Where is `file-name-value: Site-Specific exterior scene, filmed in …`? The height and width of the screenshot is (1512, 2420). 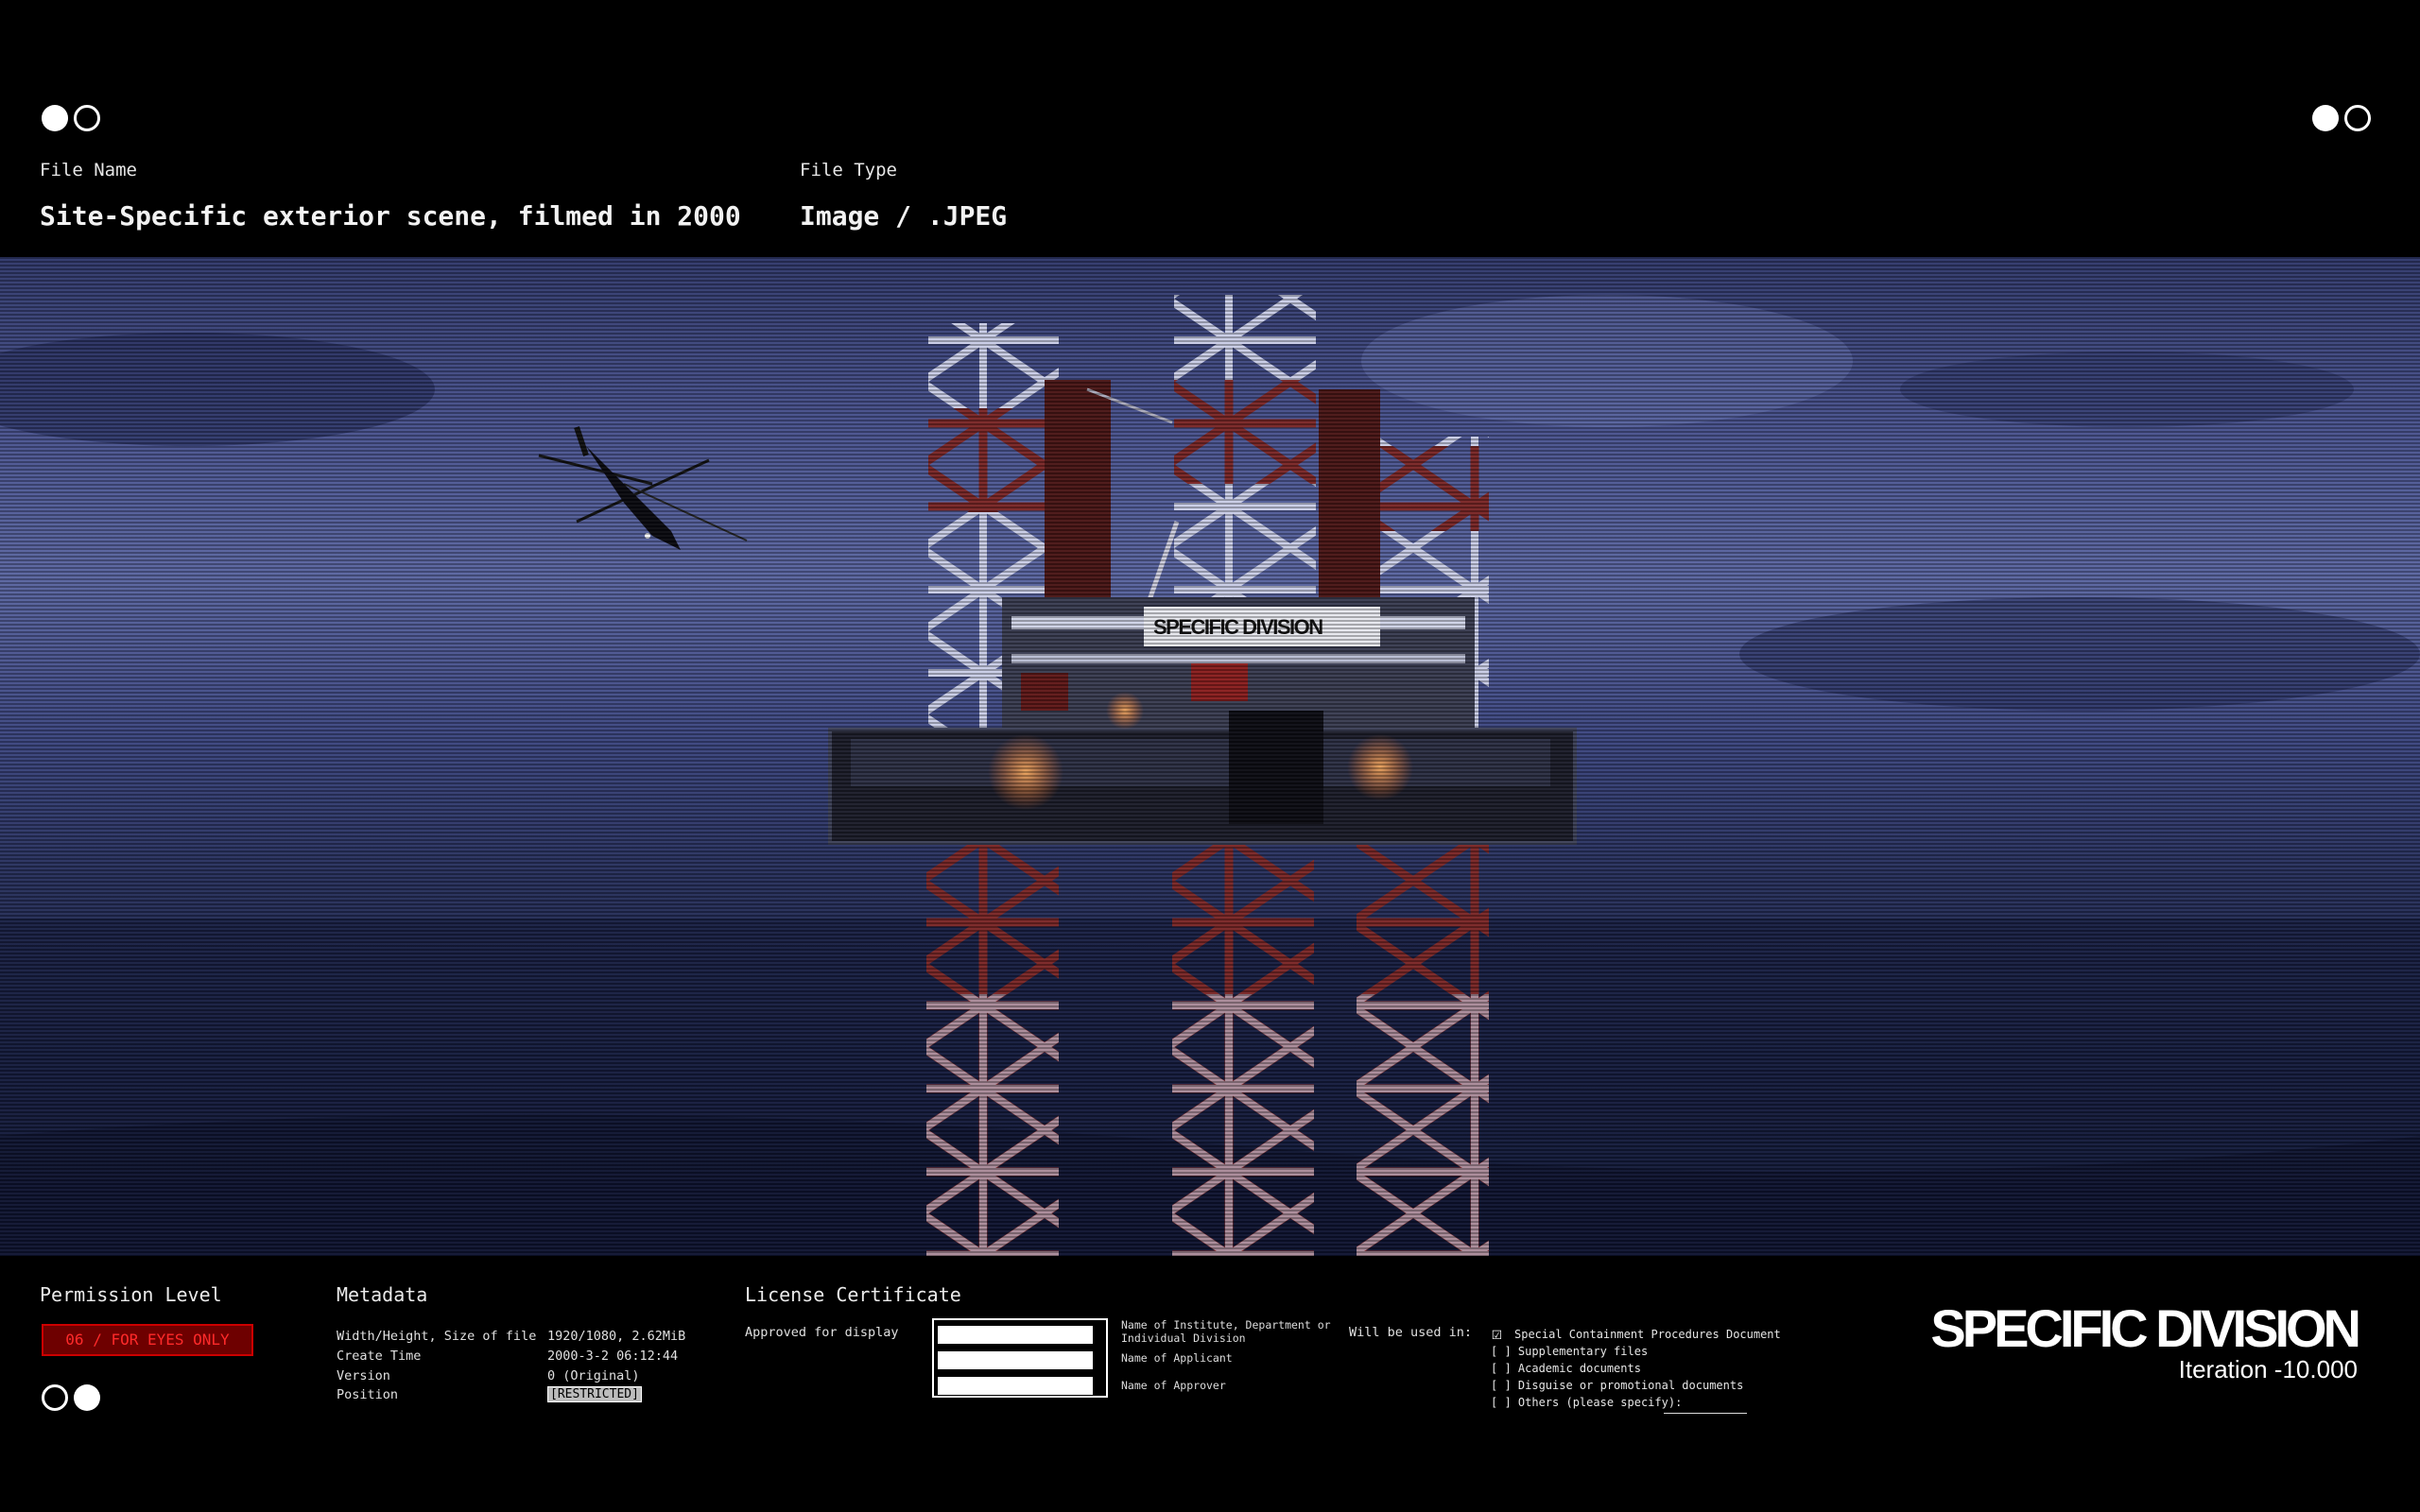 file-name-value: Site-Specific exterior scene, filmed in … is located at coordinates (391, 216).